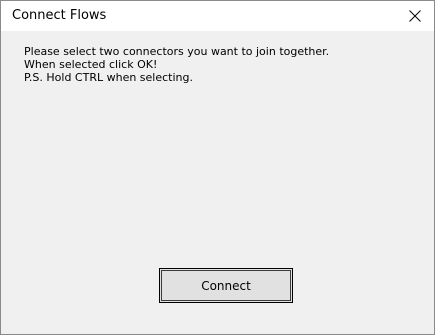  Describe the element at coordinates (217, 16) in the screenshot. I see `title-bar: Connect Flows` at that location.